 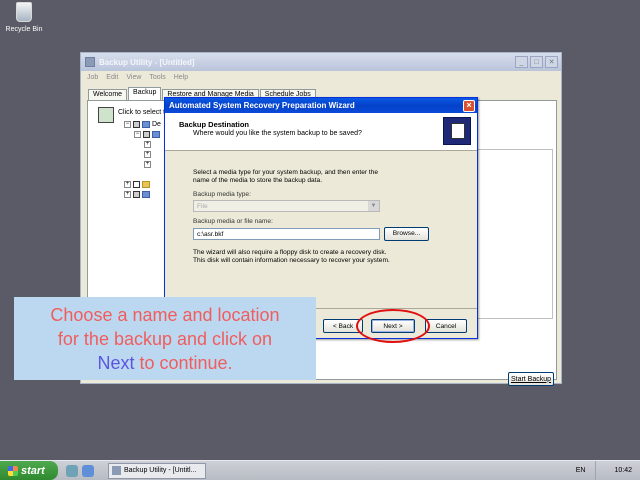 I want to click on start-label: start, so click(x=33, y=470).